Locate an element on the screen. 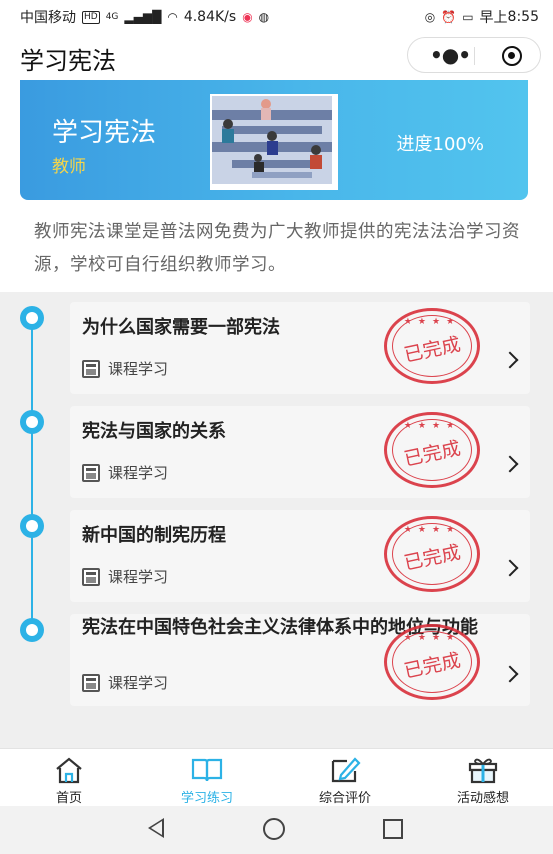 The image size is (553, 854). edit-icon is located at coordinates (346, 770).